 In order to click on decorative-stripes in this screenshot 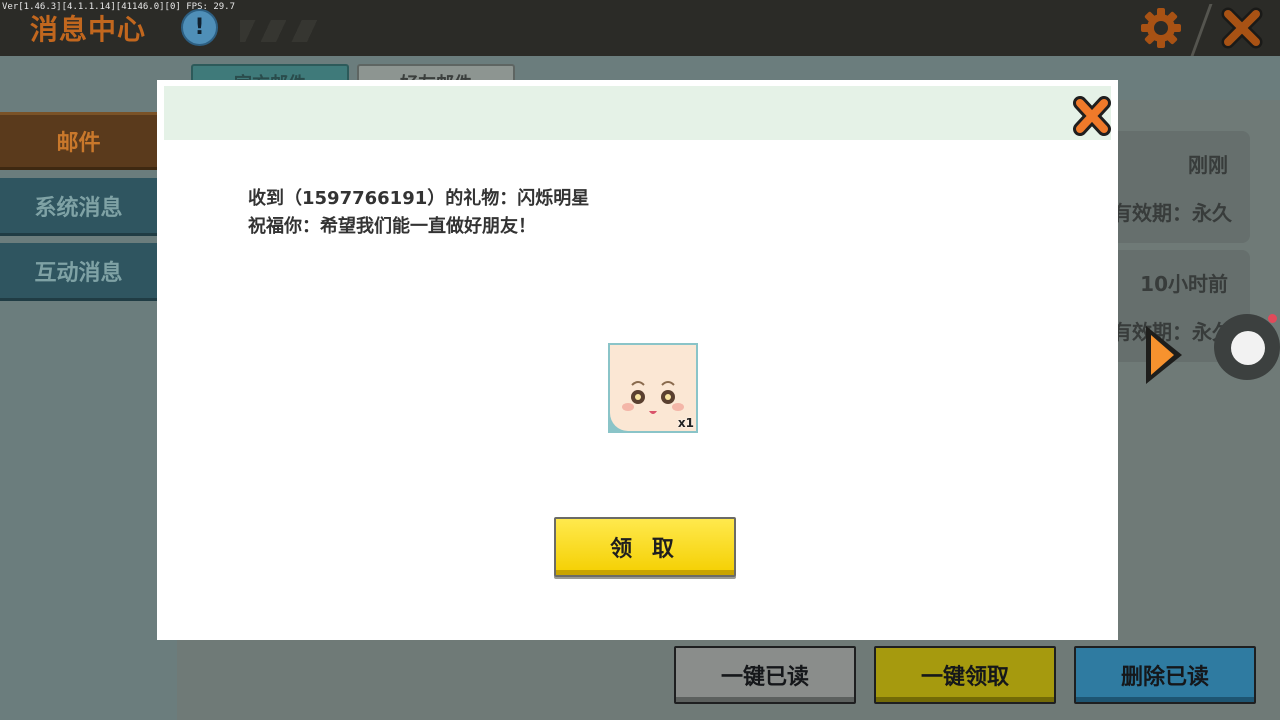, I will do `click(280, 31)`.